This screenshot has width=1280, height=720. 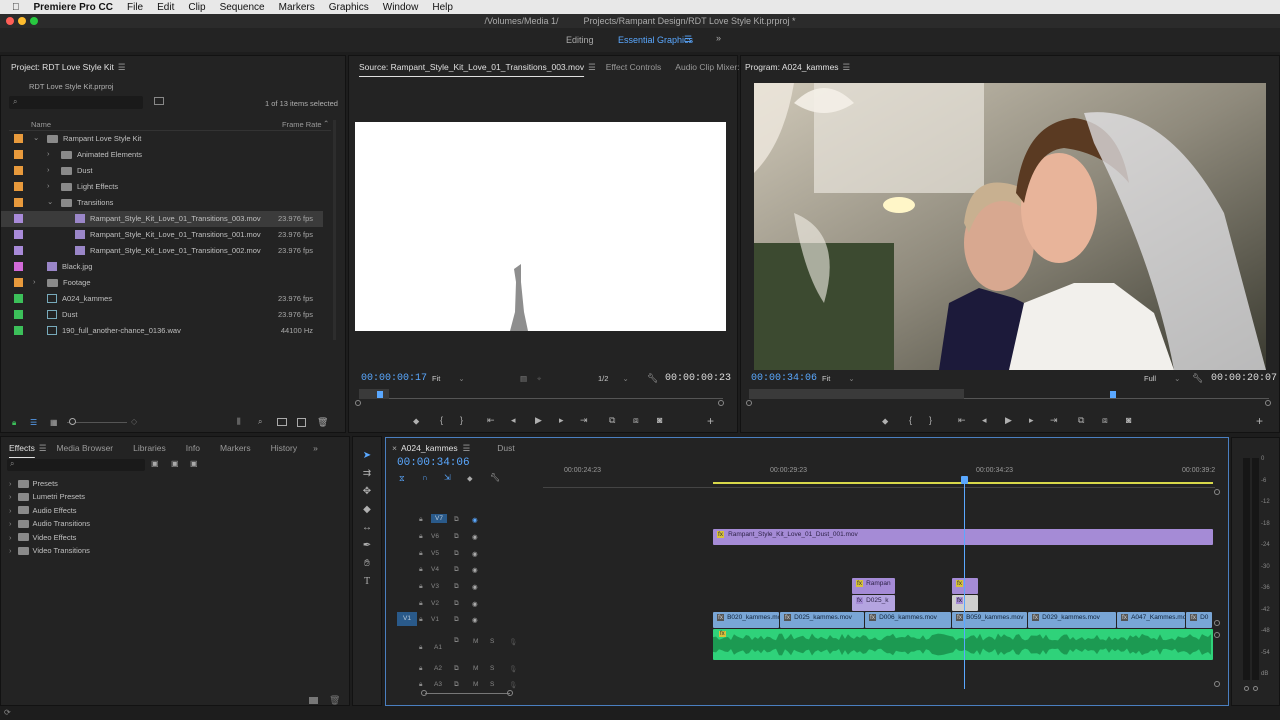 I want to click on track-label: V3, so click(x=435, y=586).